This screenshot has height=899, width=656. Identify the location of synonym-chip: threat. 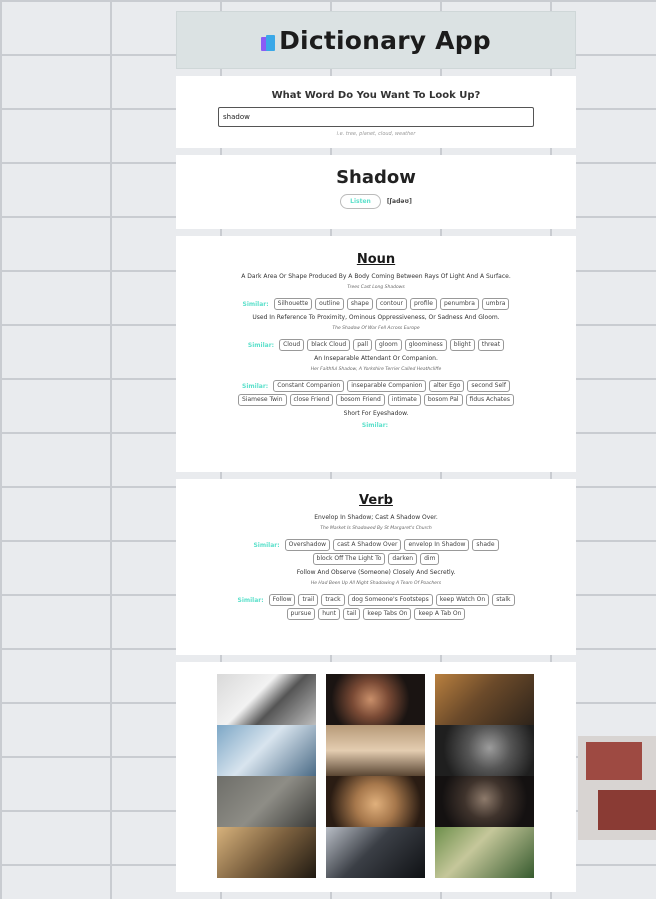
(491, 345).